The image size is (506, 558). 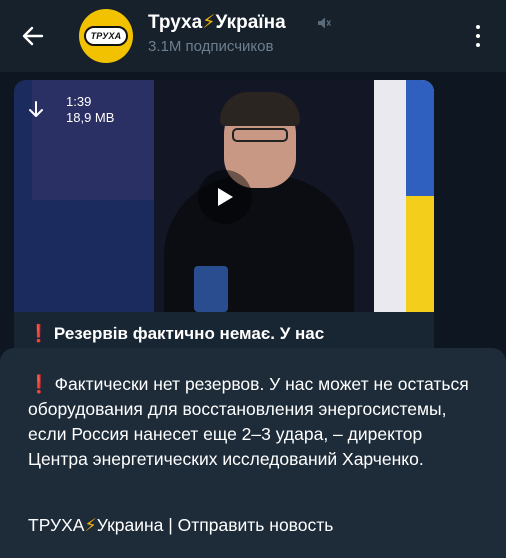 I want to click on play-icon, so click(x=225, y=197).